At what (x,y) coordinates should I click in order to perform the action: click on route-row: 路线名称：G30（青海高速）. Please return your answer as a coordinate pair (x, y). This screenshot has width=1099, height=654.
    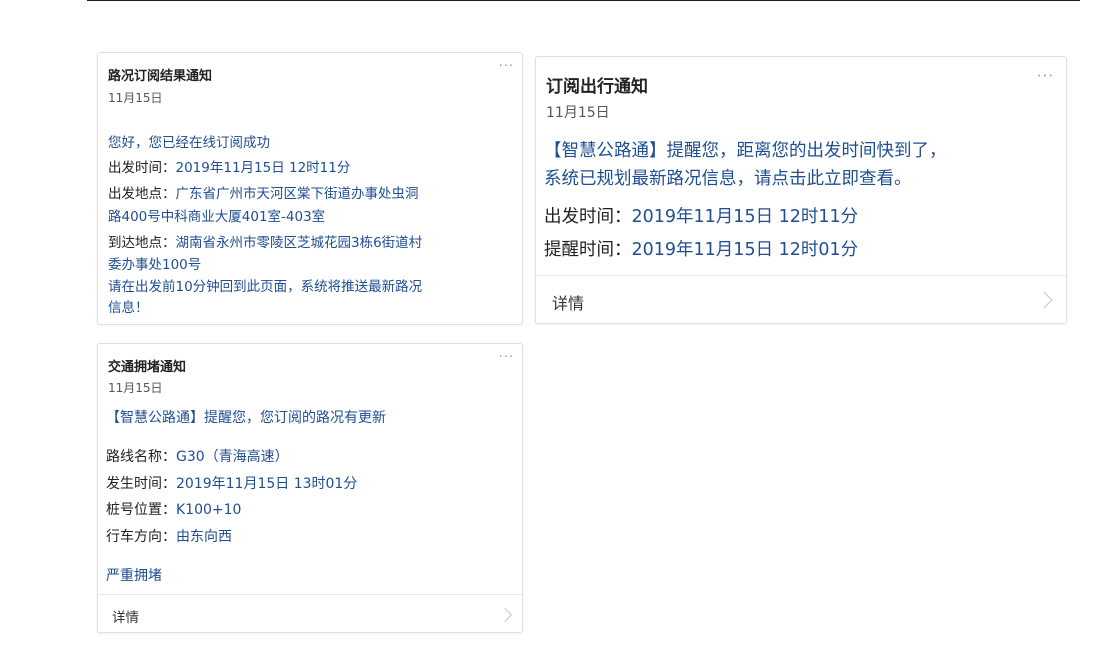
    Looking at the image, I should click on (197, 456).